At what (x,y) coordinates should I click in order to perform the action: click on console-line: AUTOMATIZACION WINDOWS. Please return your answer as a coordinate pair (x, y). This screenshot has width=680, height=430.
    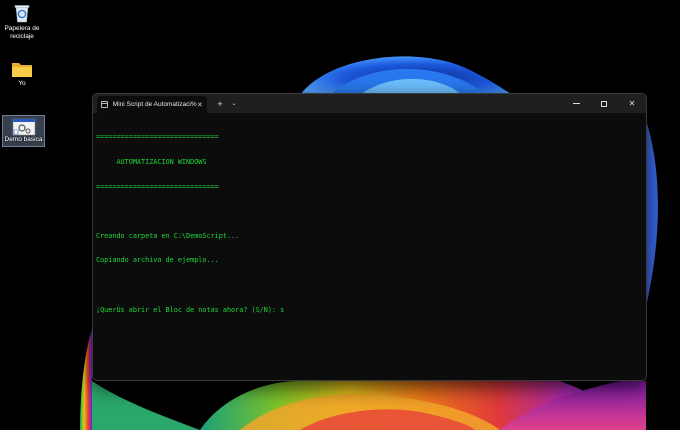
    Looking at the image, I should click on (151, 162).